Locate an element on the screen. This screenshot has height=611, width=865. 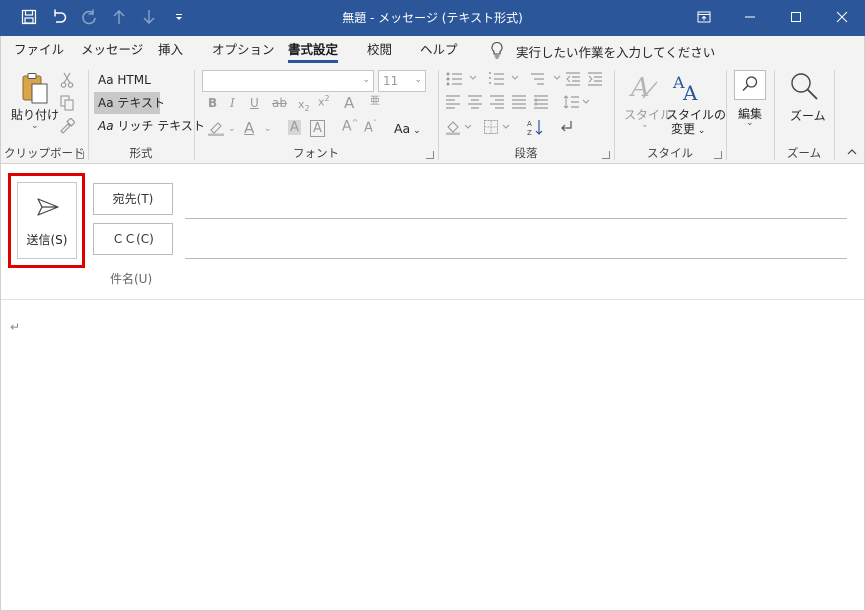
subscript-icon: x2 is located at coordinates (304, 105).